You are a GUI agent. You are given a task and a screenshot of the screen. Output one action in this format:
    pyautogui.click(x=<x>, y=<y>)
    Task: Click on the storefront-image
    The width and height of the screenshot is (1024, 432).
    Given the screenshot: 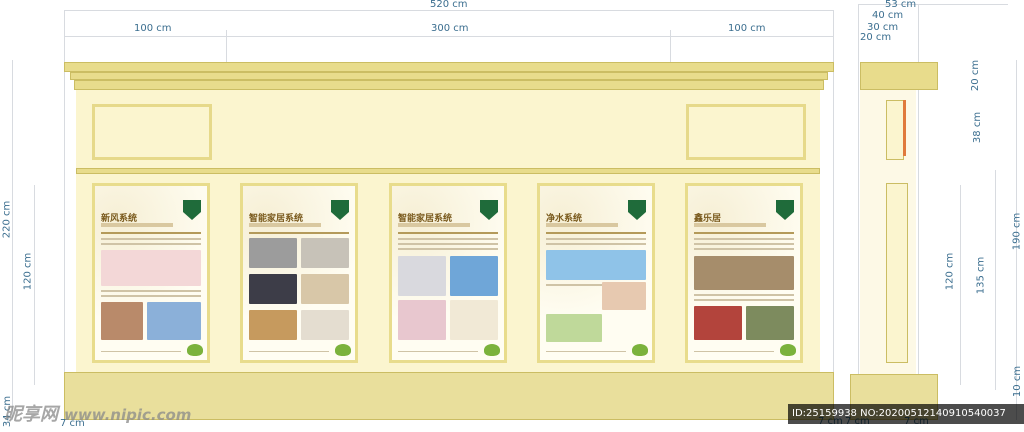 What is the action you would take?
    pyautogui.click(x=744, y=273)
    